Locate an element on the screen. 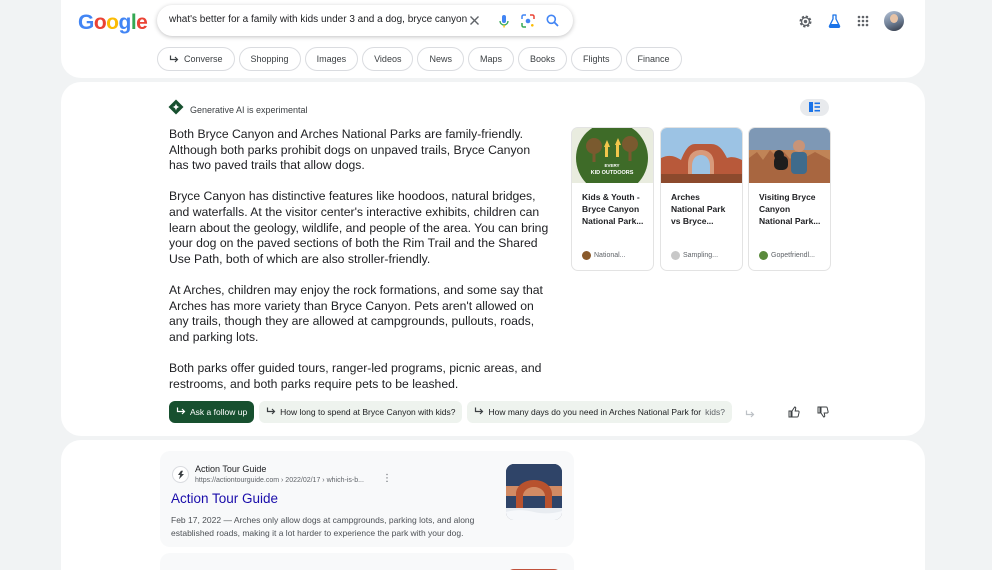 The image size is (992, 570). result-url-base: https://actiontourguide.com is located at coordinates (237, 480).